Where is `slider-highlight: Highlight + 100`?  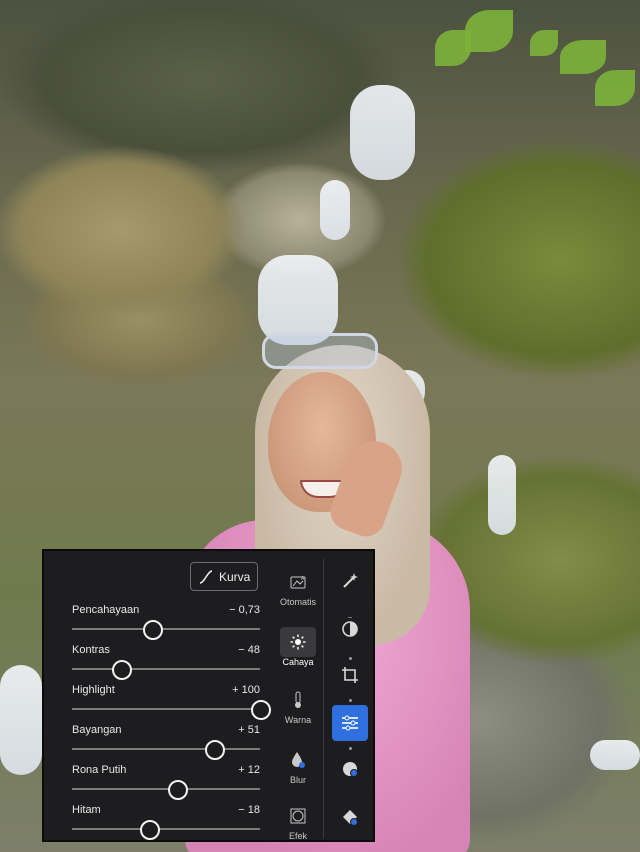
slider-highlight: Highlight + 100 is located at coordinates (171, 702).